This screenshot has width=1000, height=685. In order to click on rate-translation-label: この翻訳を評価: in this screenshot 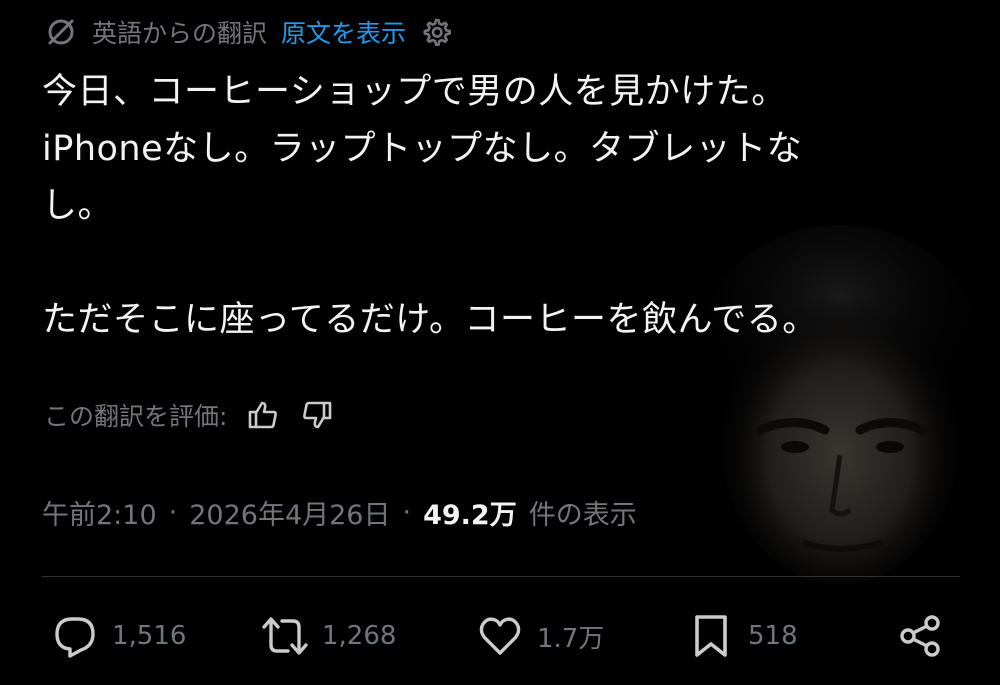, I will do `click(136, 416)`.